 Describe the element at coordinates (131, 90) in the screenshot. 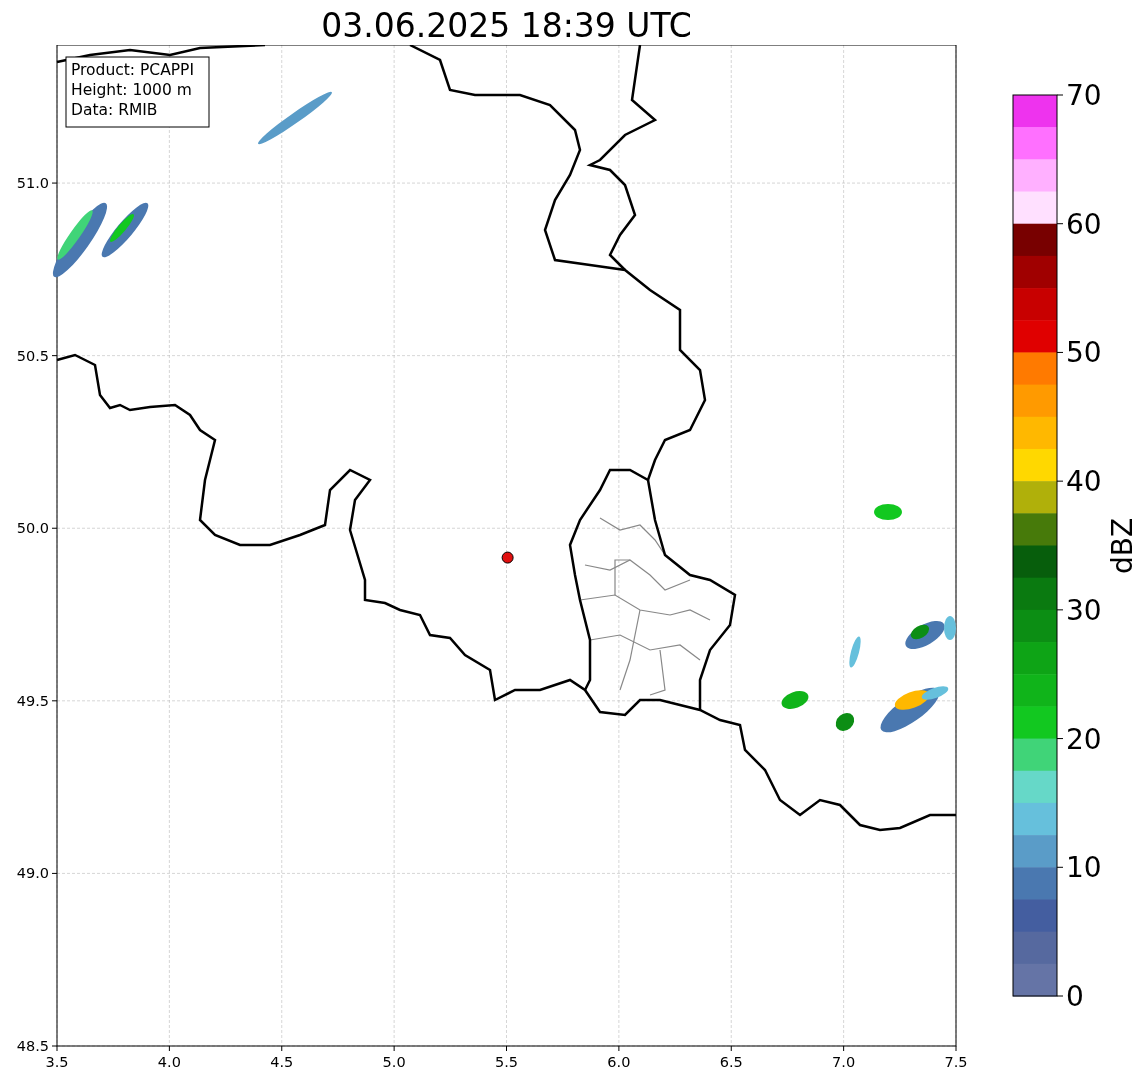

I see `info-text: Height: 1000 m` at that location.